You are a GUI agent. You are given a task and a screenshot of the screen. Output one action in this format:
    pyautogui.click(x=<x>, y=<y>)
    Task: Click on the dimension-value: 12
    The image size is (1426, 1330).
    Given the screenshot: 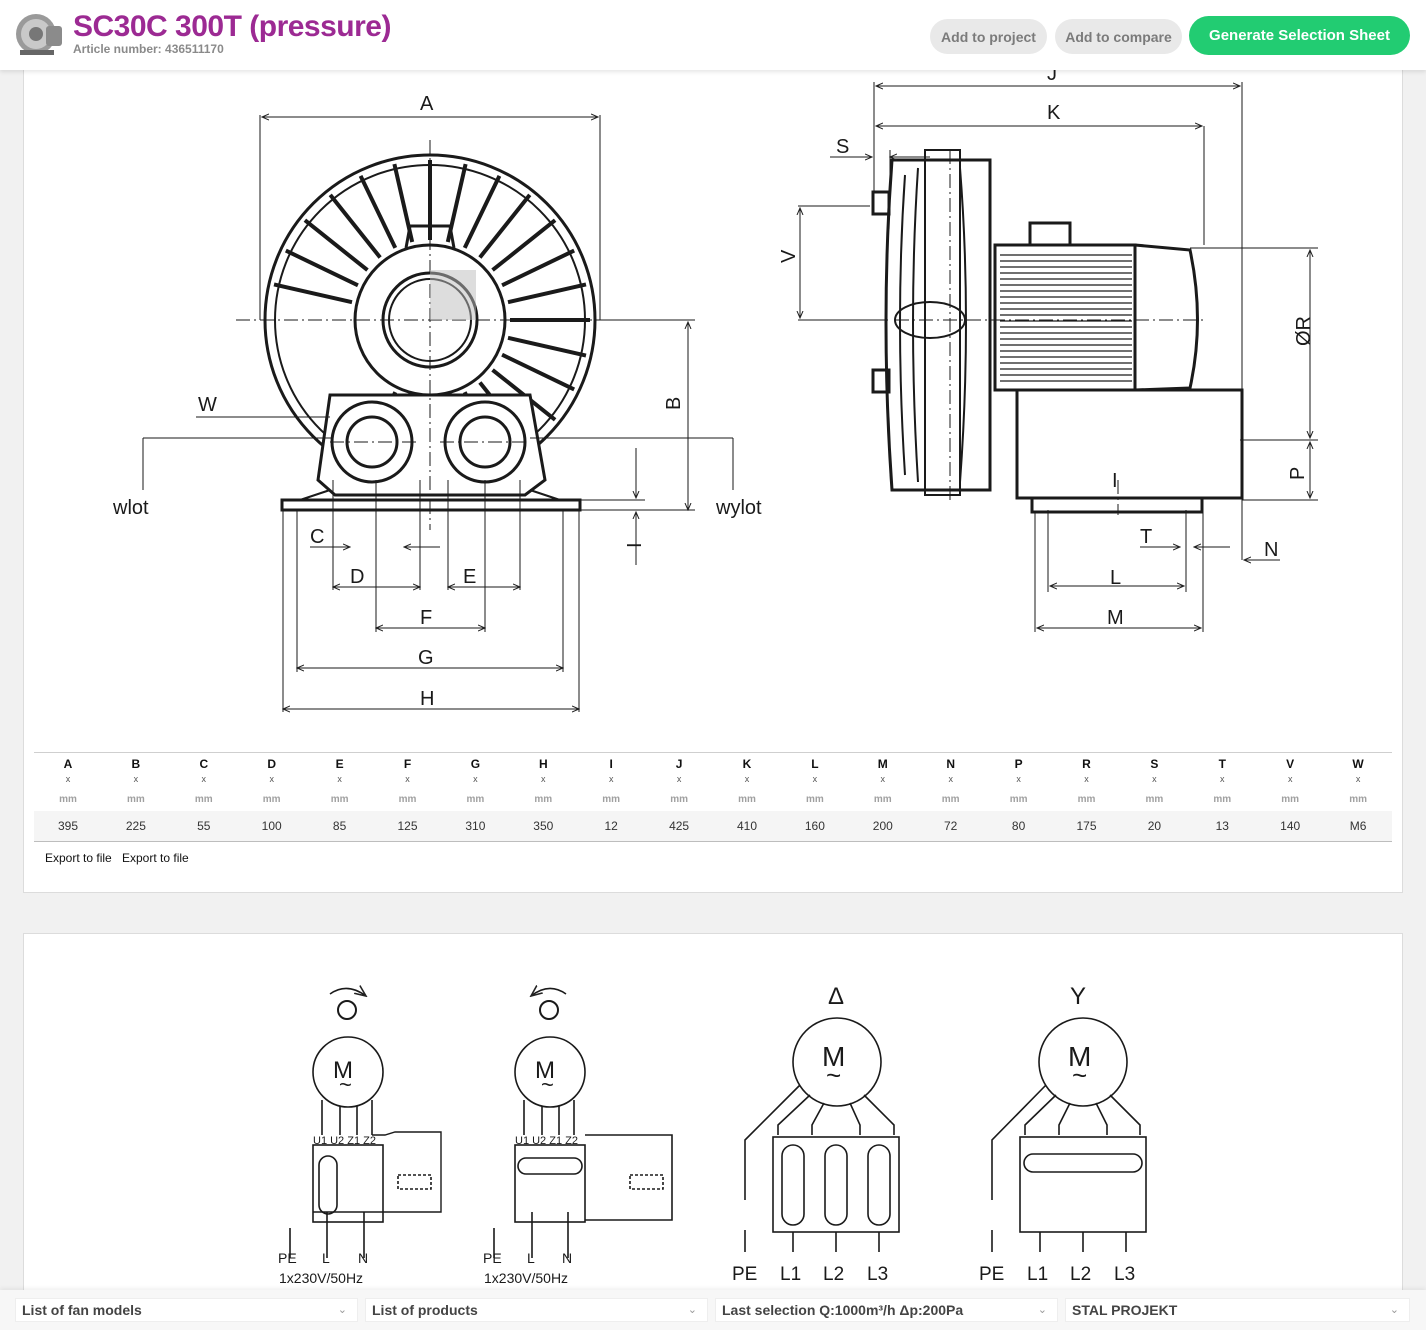 What is the action you would take?
    pyautogui.click(x=611, y=826)
    